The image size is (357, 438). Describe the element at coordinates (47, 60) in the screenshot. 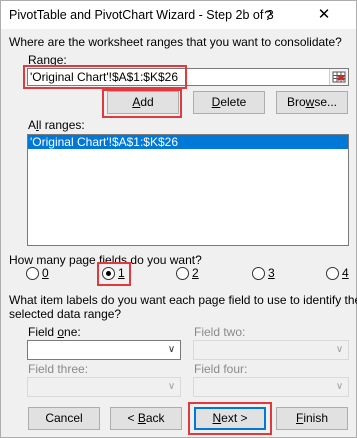

I see `range-label: Range:` at that location.